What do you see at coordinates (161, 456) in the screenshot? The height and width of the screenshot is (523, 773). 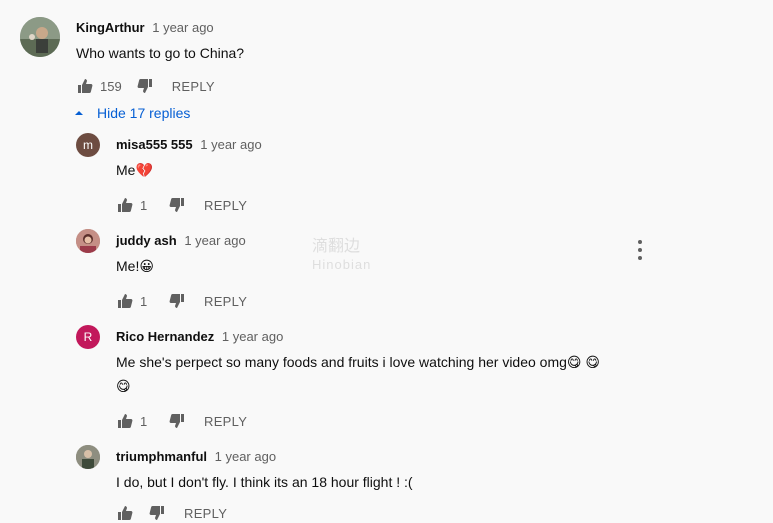 I see `author-name: triumphmanful` at bounding box center [161, 456].